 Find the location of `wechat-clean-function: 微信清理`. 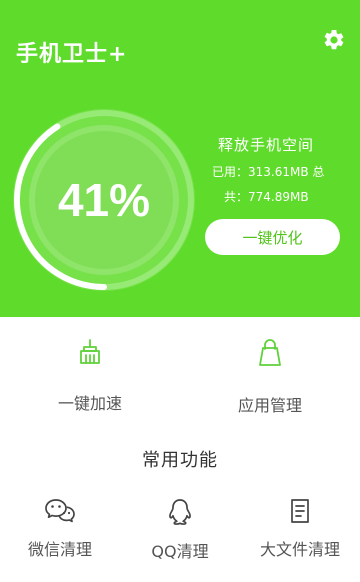

wechat-clean-function: 微信清理 is located at coordinates (60, 529).